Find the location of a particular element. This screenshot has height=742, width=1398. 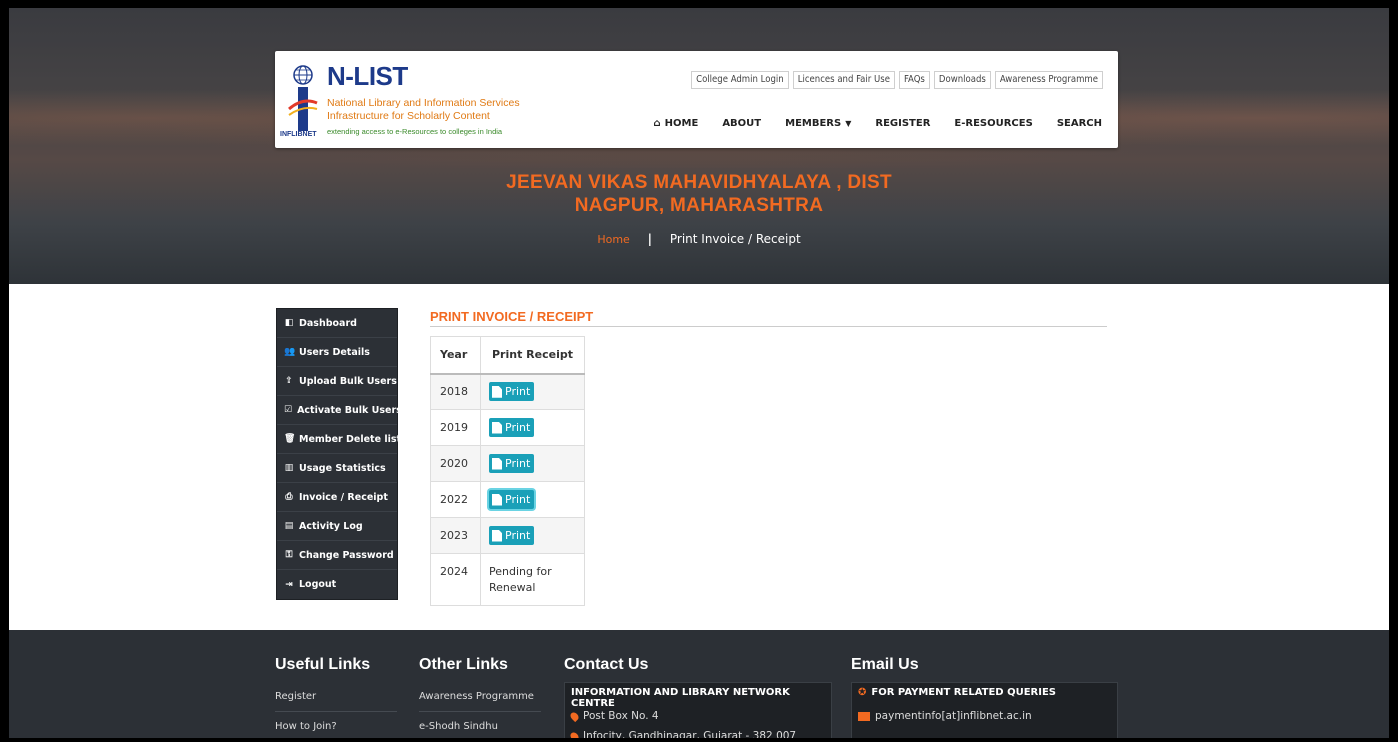

sidebar-item-activity-log: ▤ Activity Log is located at coordinates (337, 526).